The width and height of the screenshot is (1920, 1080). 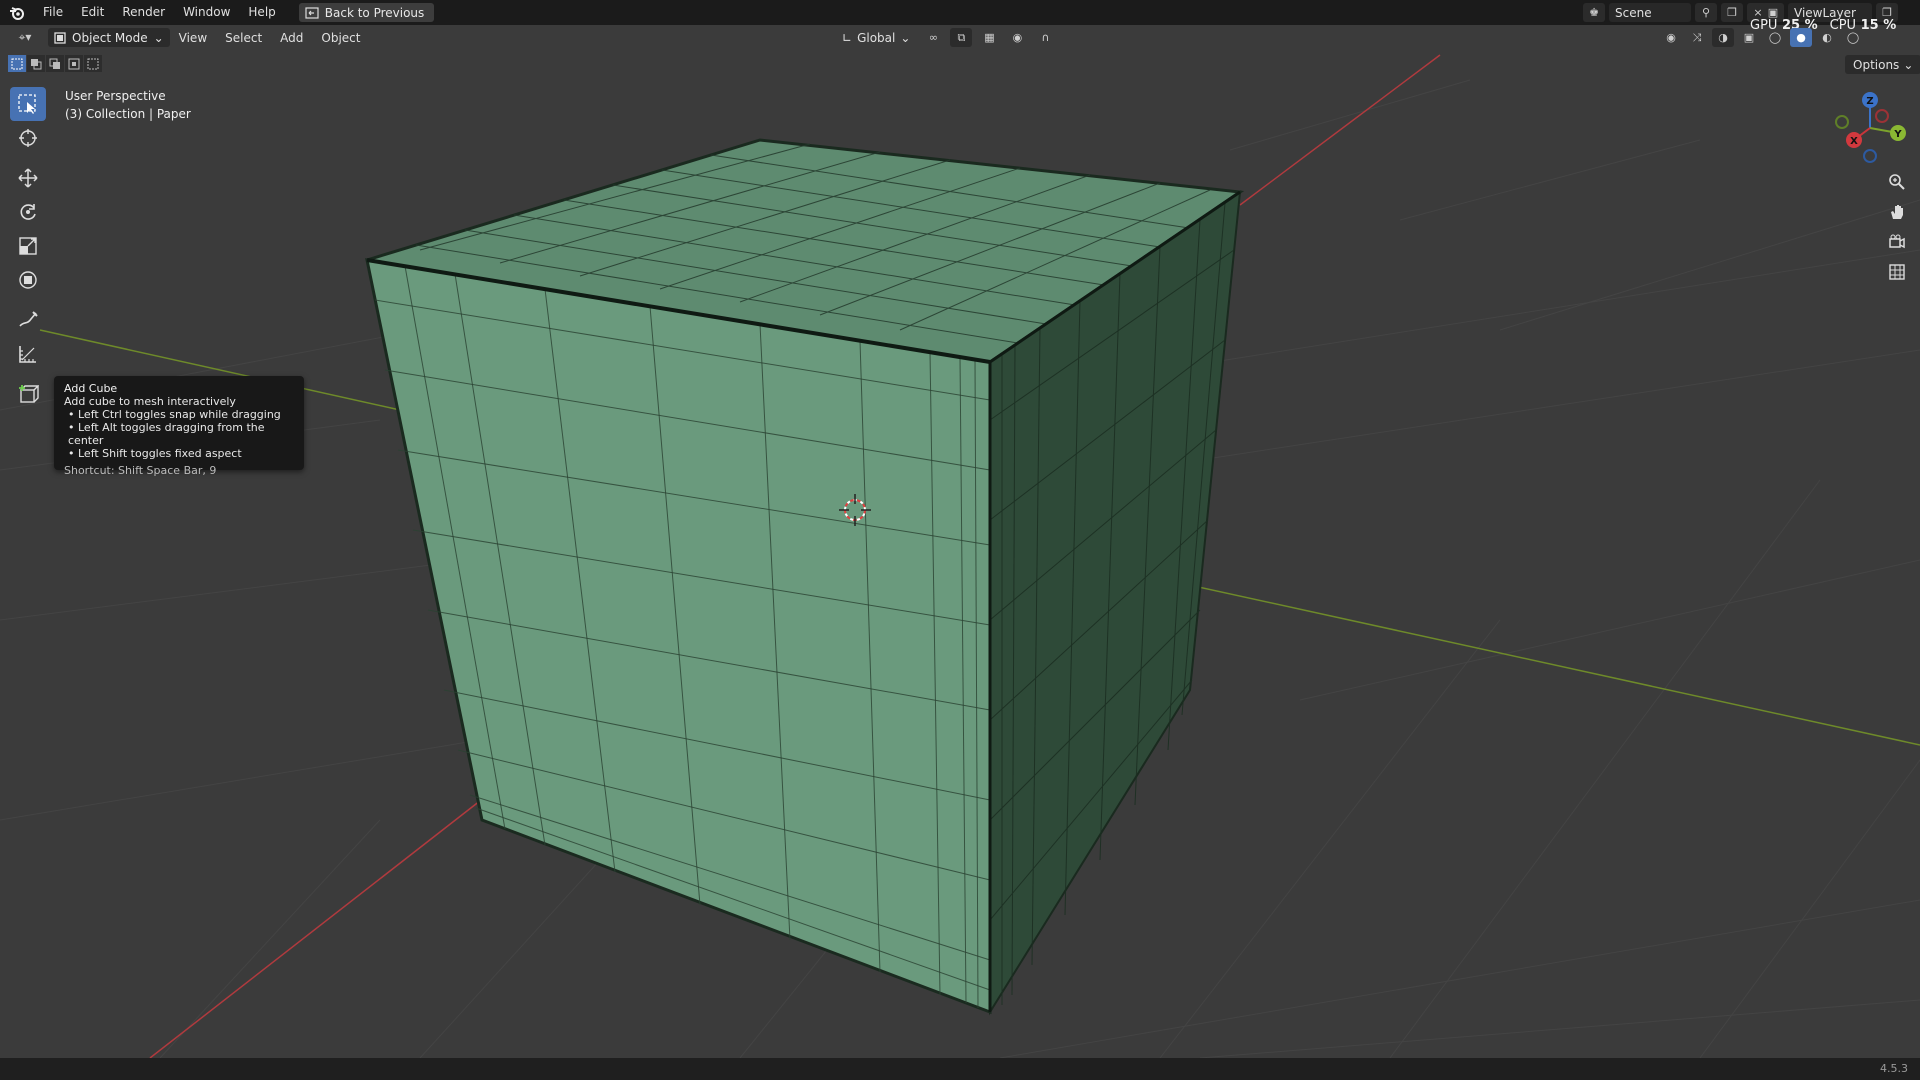 I want to click on camera-view-icon, so click(x=1897, y=242).